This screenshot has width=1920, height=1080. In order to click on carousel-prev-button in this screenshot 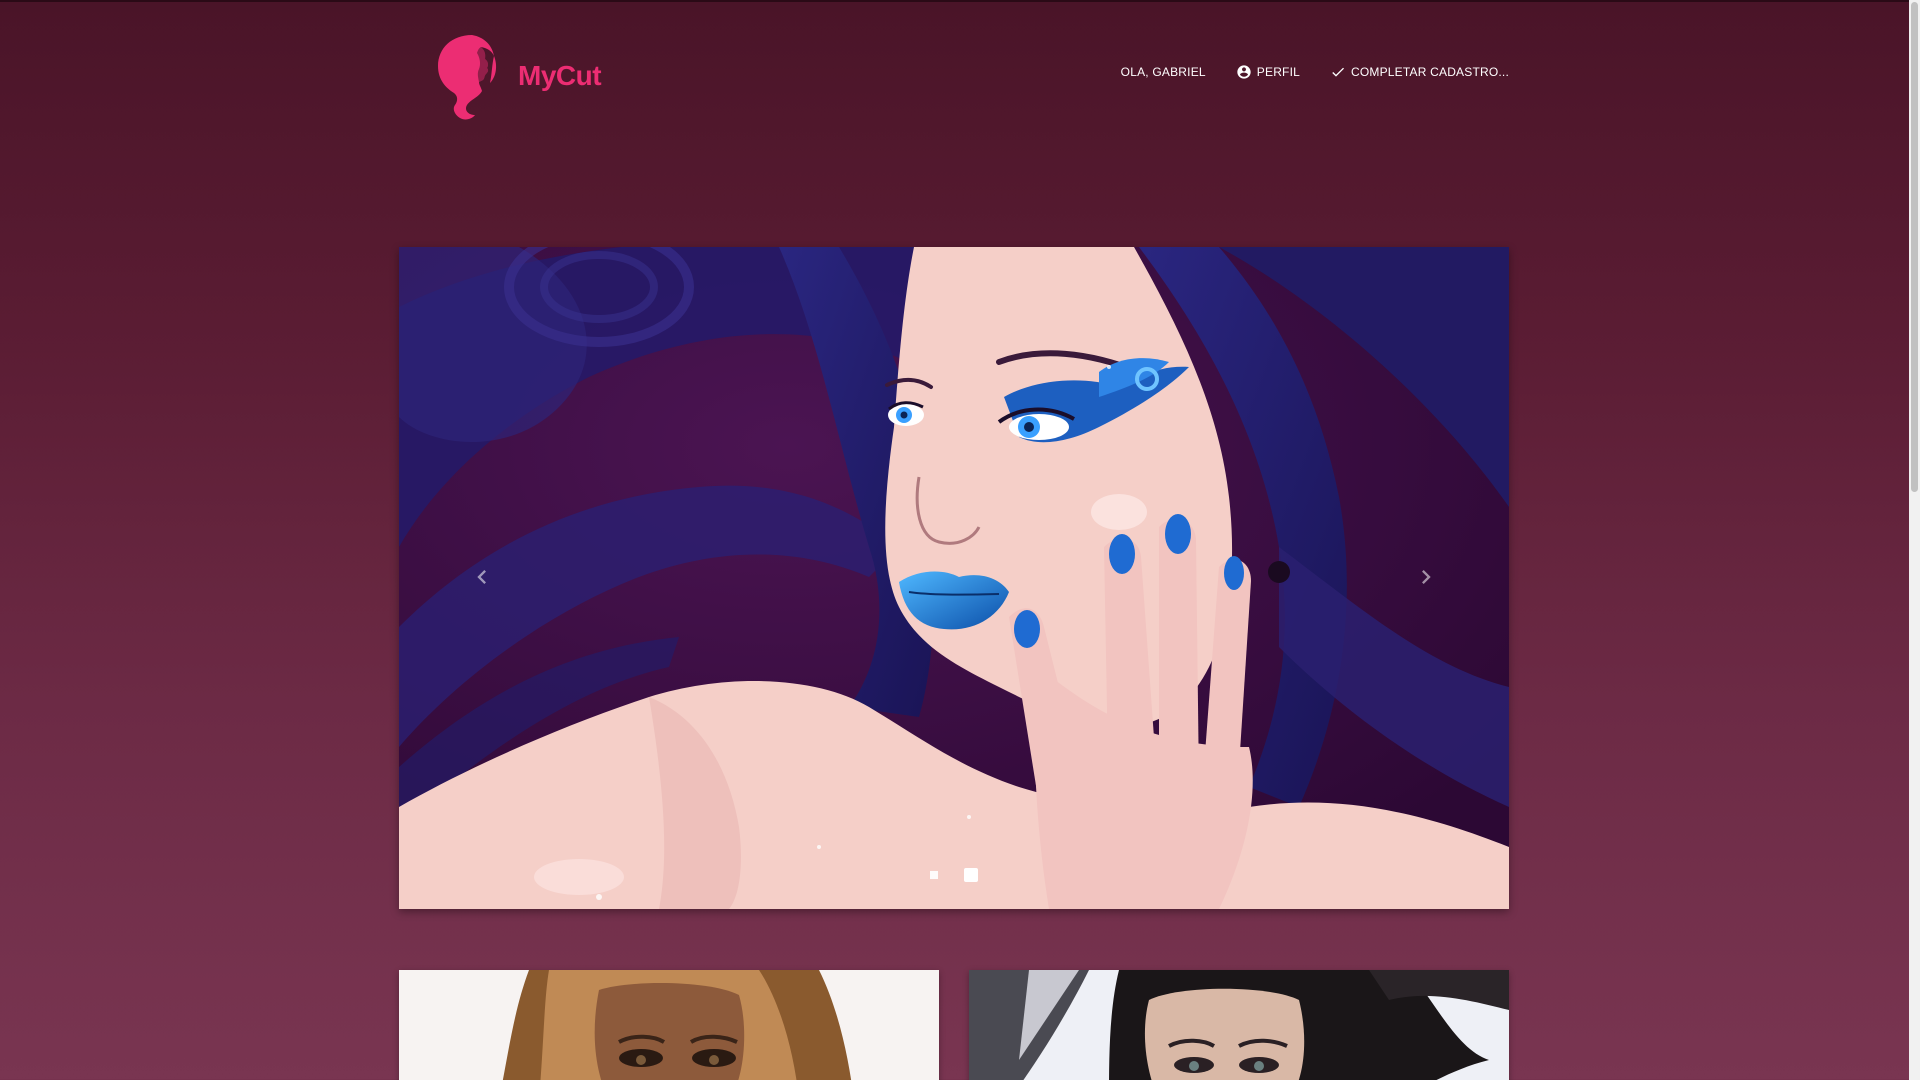, I will do `click(482, 577)`.